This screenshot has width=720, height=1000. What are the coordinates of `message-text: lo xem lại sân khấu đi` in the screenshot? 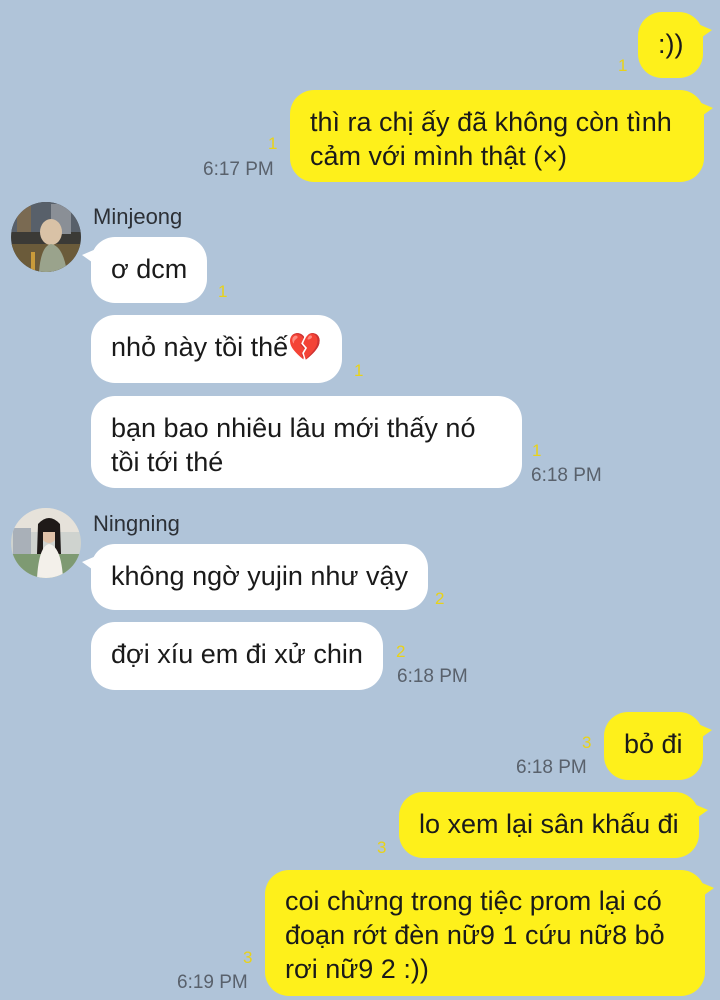 It's located at (549, 824).